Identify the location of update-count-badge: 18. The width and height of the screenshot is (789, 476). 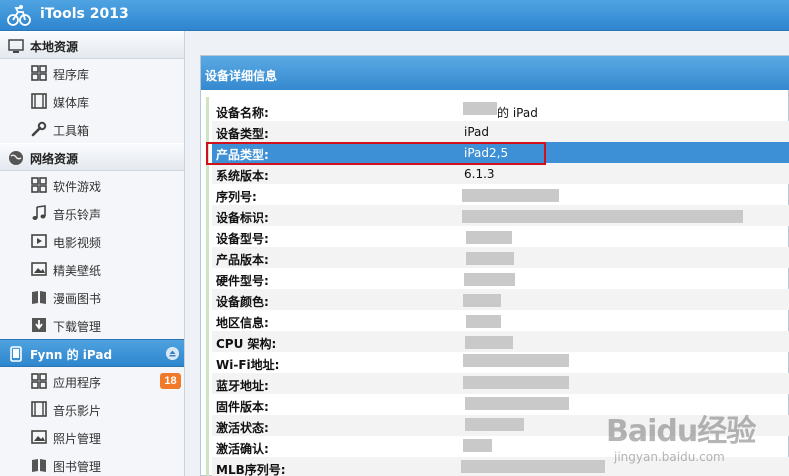
(170, 381).